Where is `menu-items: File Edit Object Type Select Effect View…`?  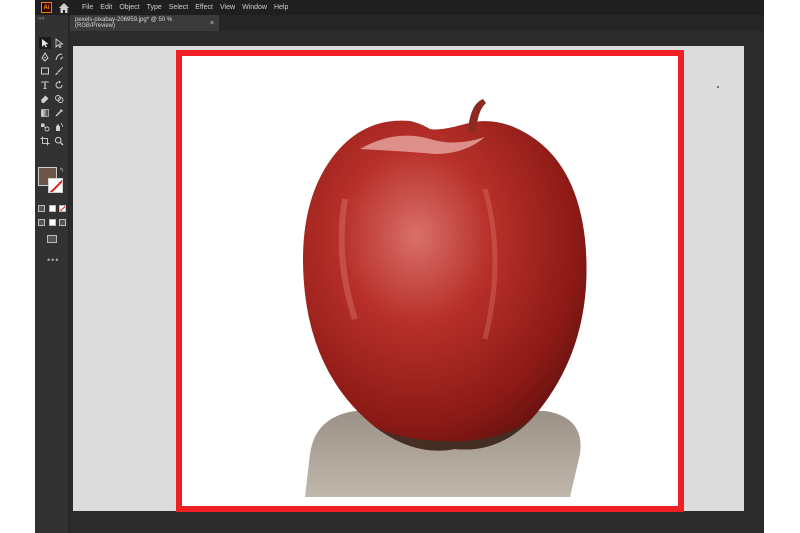 menu-items: File Edit Object Type Select Effect View… is located at coordinates (188, 7).